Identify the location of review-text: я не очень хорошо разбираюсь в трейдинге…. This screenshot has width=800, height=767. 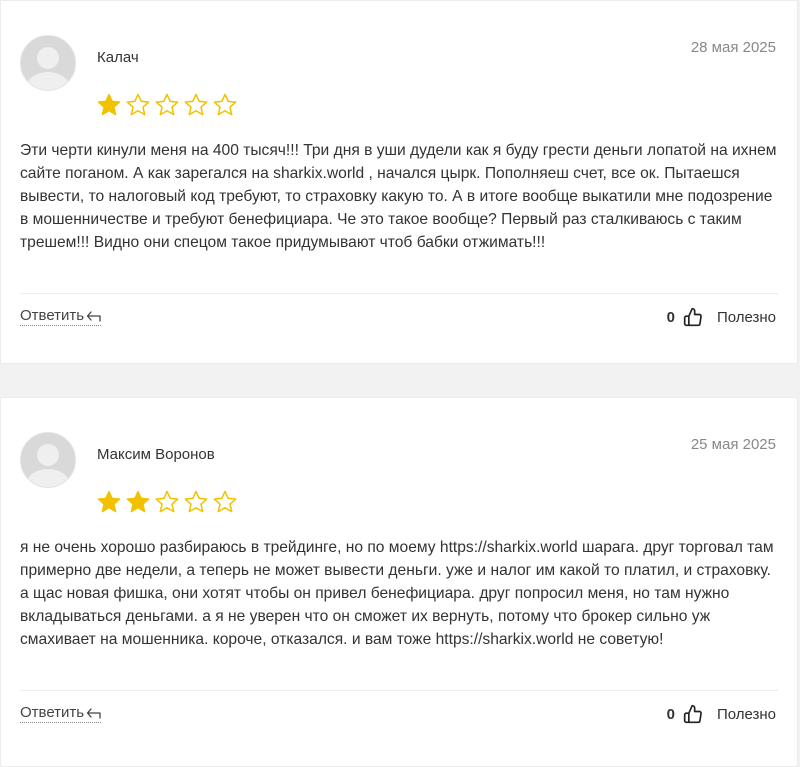
(397, 593).